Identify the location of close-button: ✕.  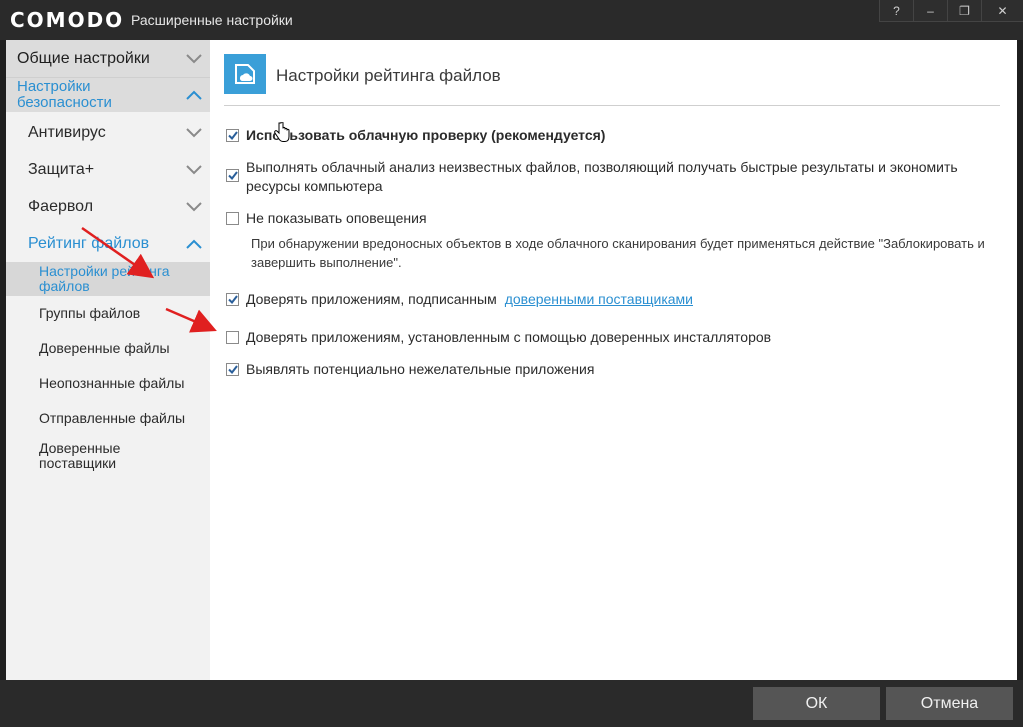
(1002, 11).